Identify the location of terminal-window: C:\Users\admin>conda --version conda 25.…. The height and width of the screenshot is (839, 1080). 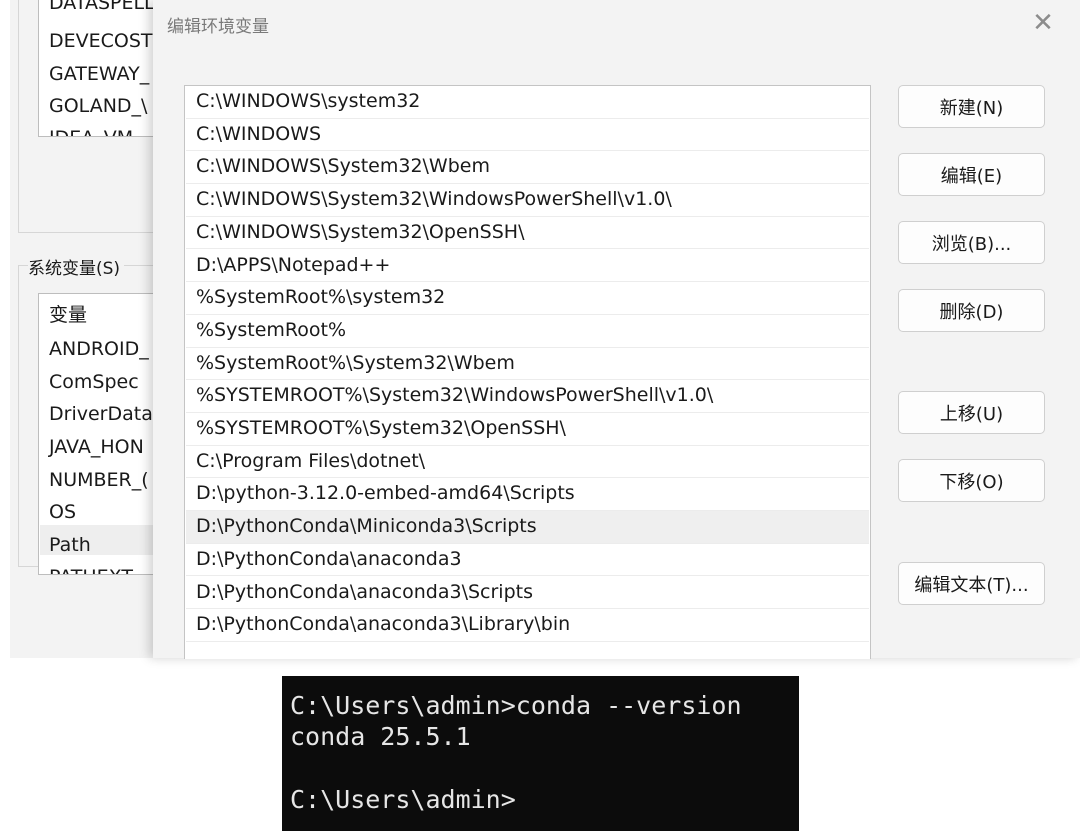
(540, 753).